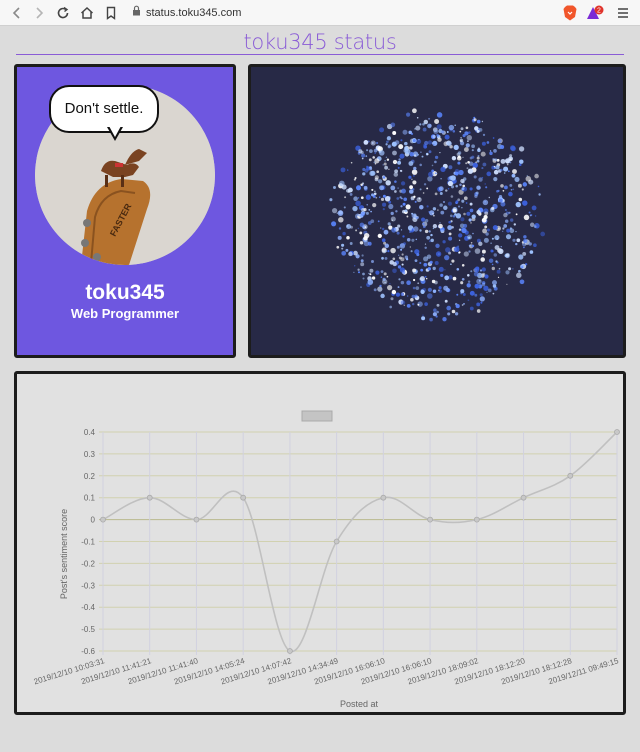  Describe the element at coordinates (320, 54) in the screenshot. I see `title-divider` at that location.